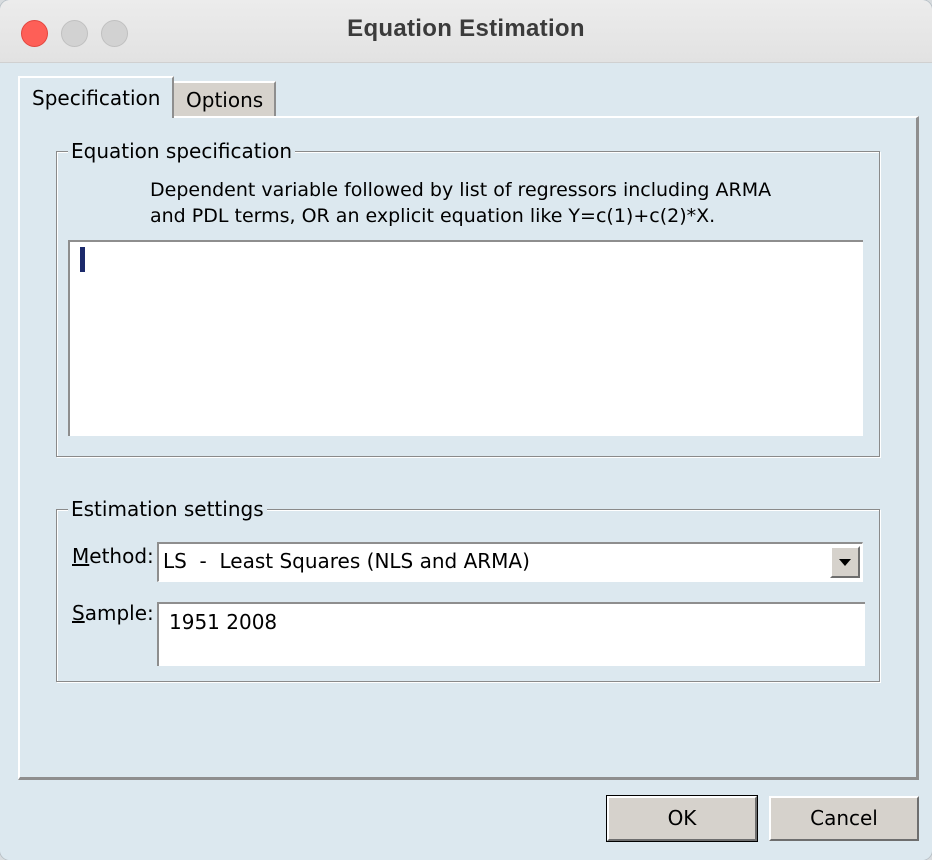 The image size is (932, 860). What do you see at coordinates (225, 99) in the screenshot?
I see `tab-options: Options` at bounding box center [225, 99].